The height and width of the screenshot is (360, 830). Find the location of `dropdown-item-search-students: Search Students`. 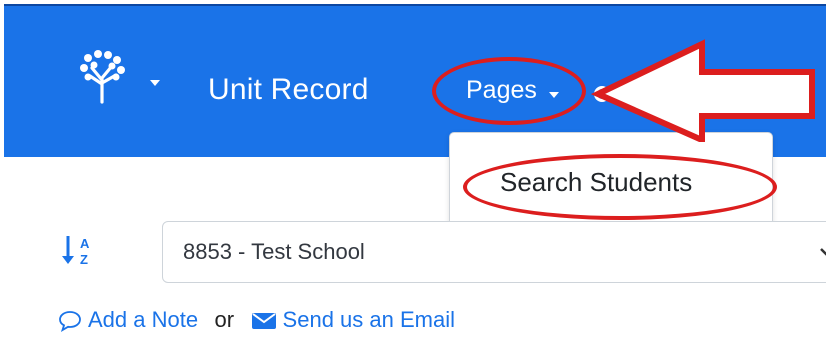

dropdown-item-search-students: Search Students is located at coordinates (596, 182).